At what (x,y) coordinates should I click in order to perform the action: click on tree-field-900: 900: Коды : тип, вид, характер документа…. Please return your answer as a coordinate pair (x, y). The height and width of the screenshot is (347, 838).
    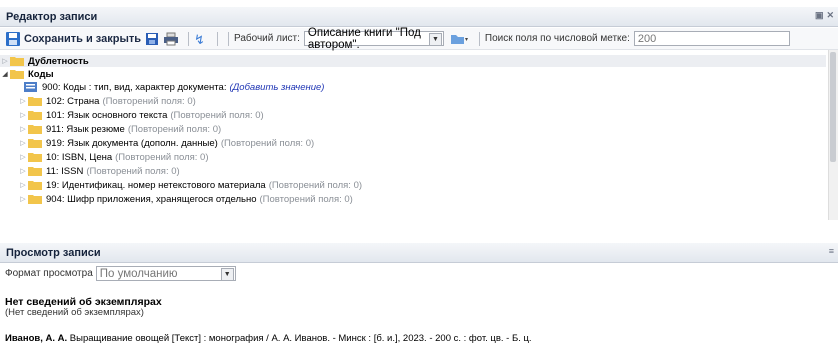
    Looking at the image, I should click on (425, 87).